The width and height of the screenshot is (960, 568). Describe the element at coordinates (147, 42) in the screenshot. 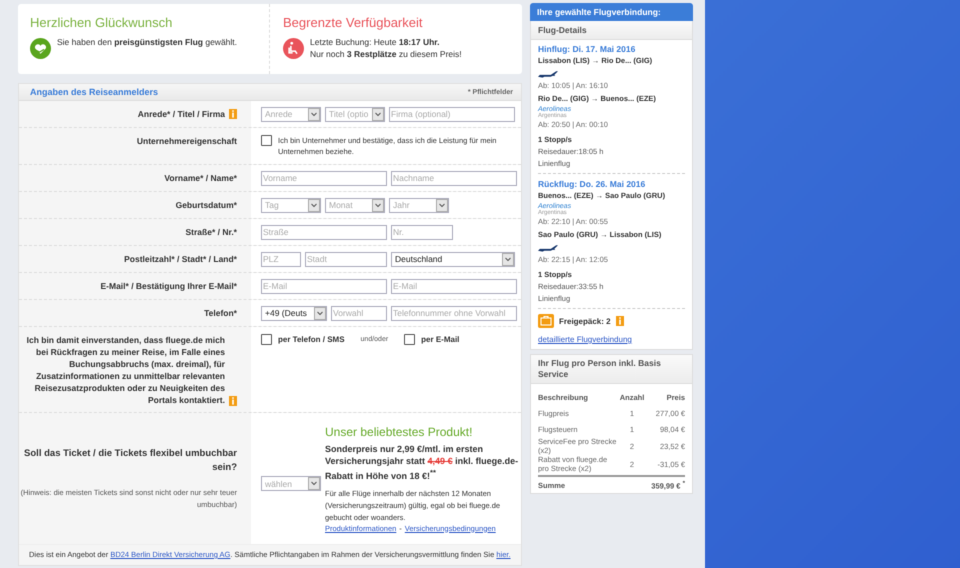

I see `notice-text: Sie haben den preisgünstigsten Flug gewählt.` at that location.